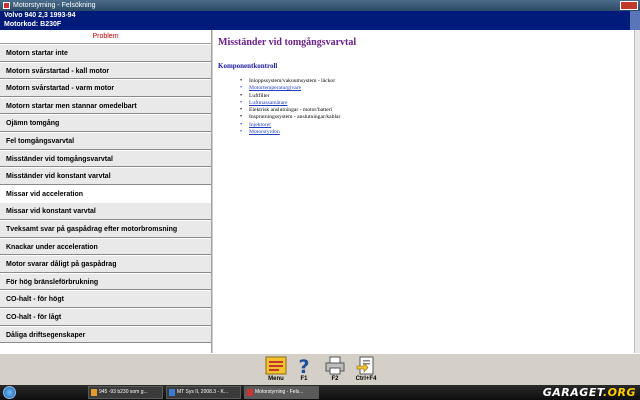 Image resolution: width=640 pixels, height=400 pixels. Describe the element at coordinates (635, 20) in the screenshot. I see `header-edge` at that location.